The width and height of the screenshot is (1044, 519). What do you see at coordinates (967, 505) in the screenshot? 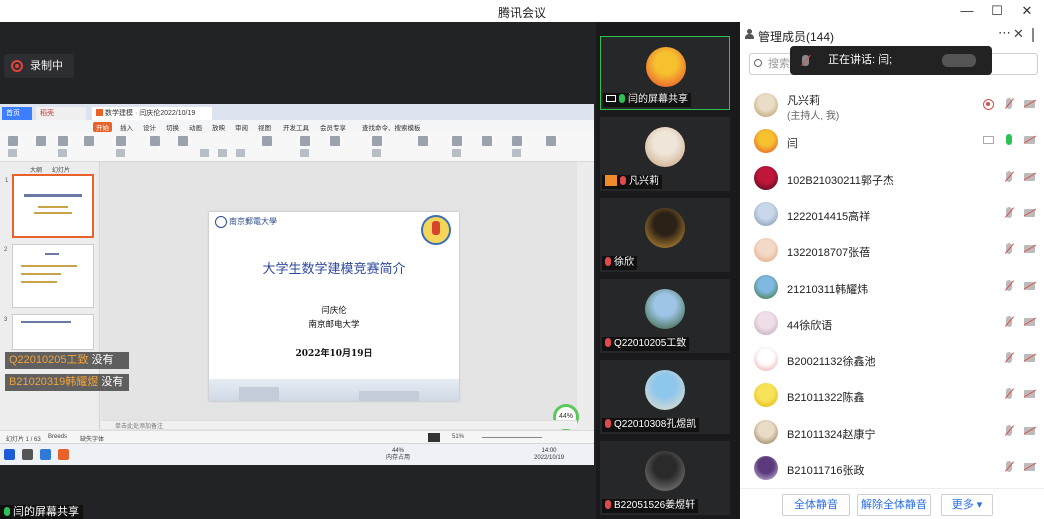
I see `more-button: 更多 ▾` at bounding box center [967, 505].